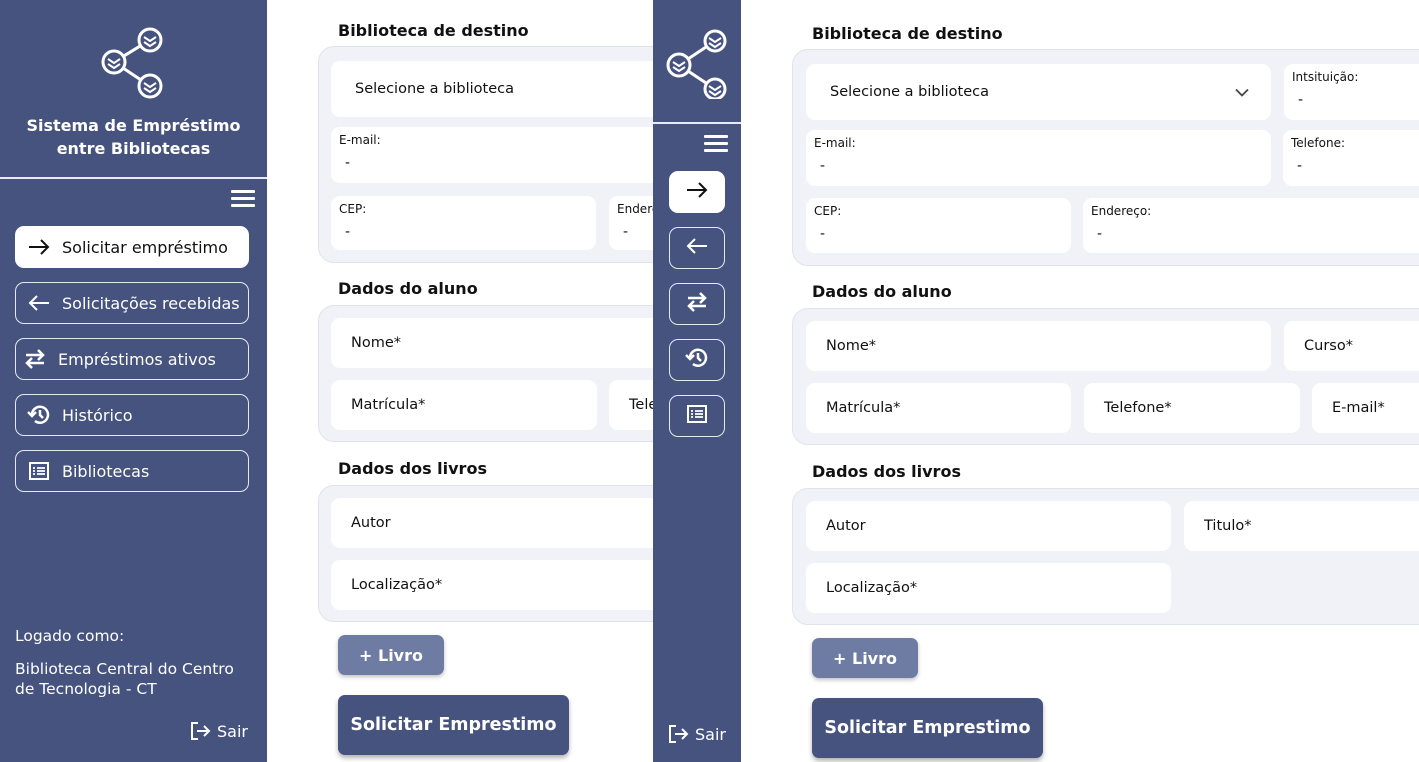  I want to click on nav-label: Solicitações recebidas, so click(151, 303).